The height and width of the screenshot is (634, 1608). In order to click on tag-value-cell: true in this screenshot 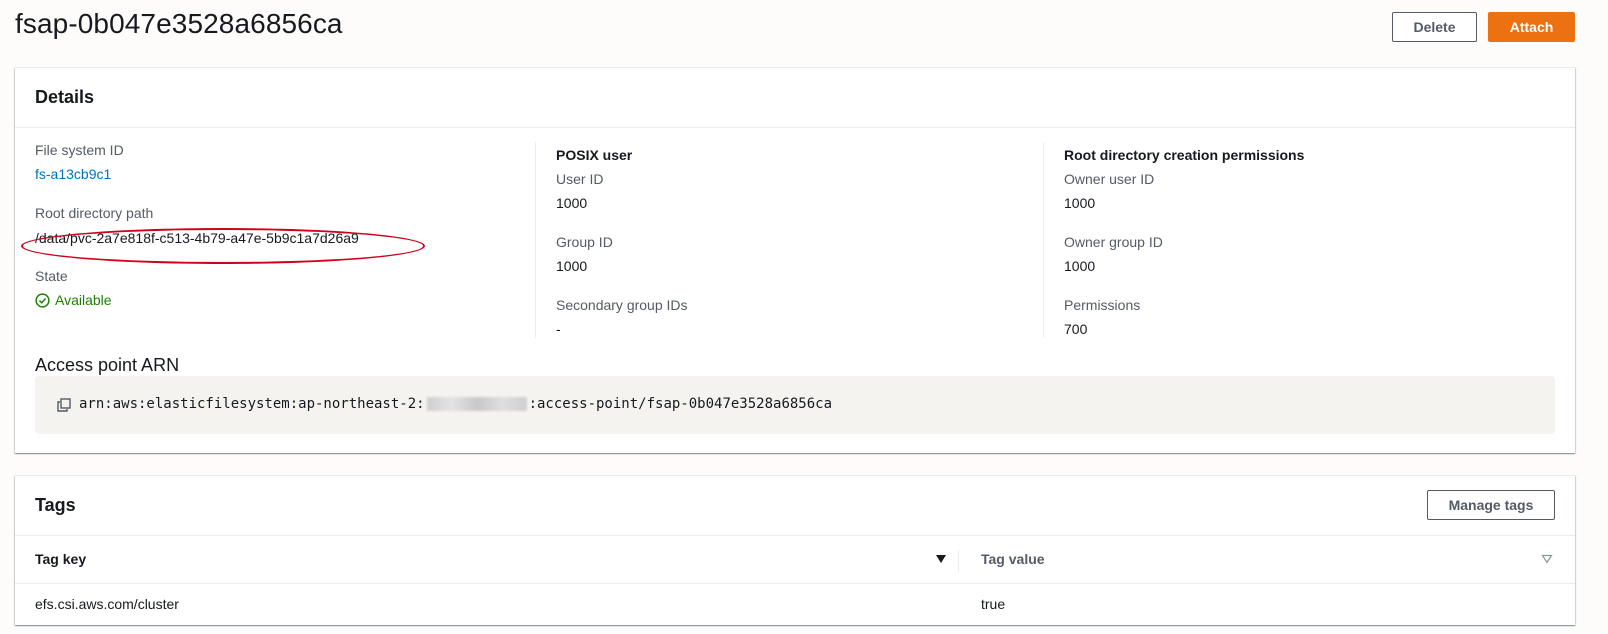, I will do `click(993, 604)`.